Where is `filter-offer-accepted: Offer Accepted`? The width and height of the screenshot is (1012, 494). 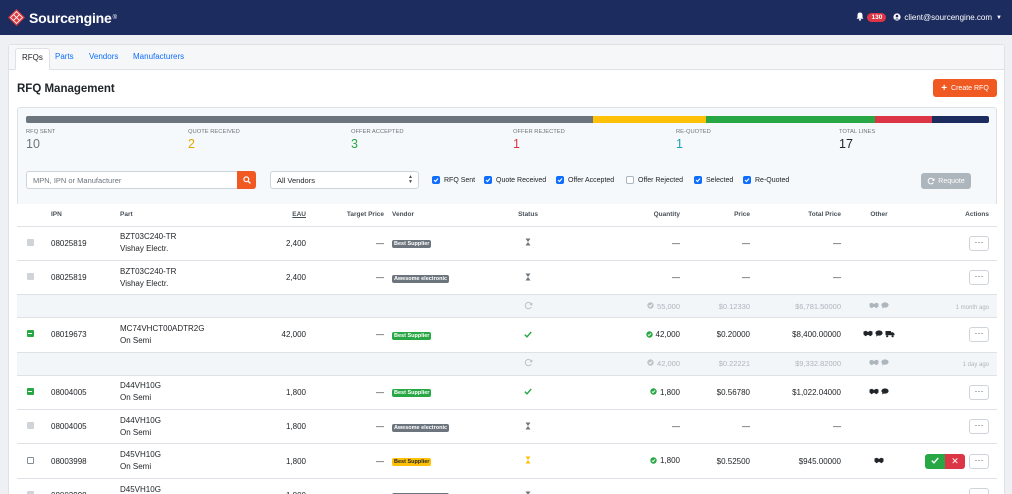
filter-offer-accepted: Offer Accepted is located at coordinates (585, 180).